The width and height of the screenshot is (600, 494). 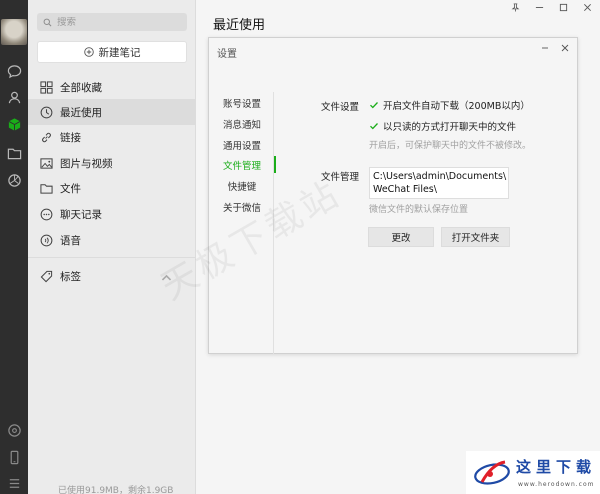 What do you see at coordinates (14, 32) in the screenshot?
I see `avatar` at bounding box center [14, 32].